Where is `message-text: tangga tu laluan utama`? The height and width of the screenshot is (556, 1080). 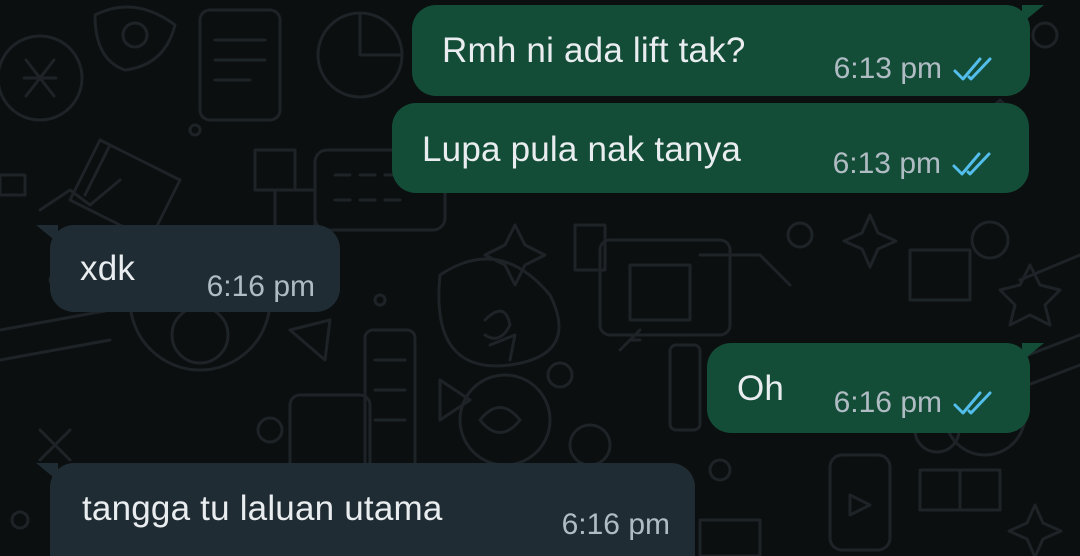
message-text: tangga tu laluan utama is located at coordinates (262, 508).